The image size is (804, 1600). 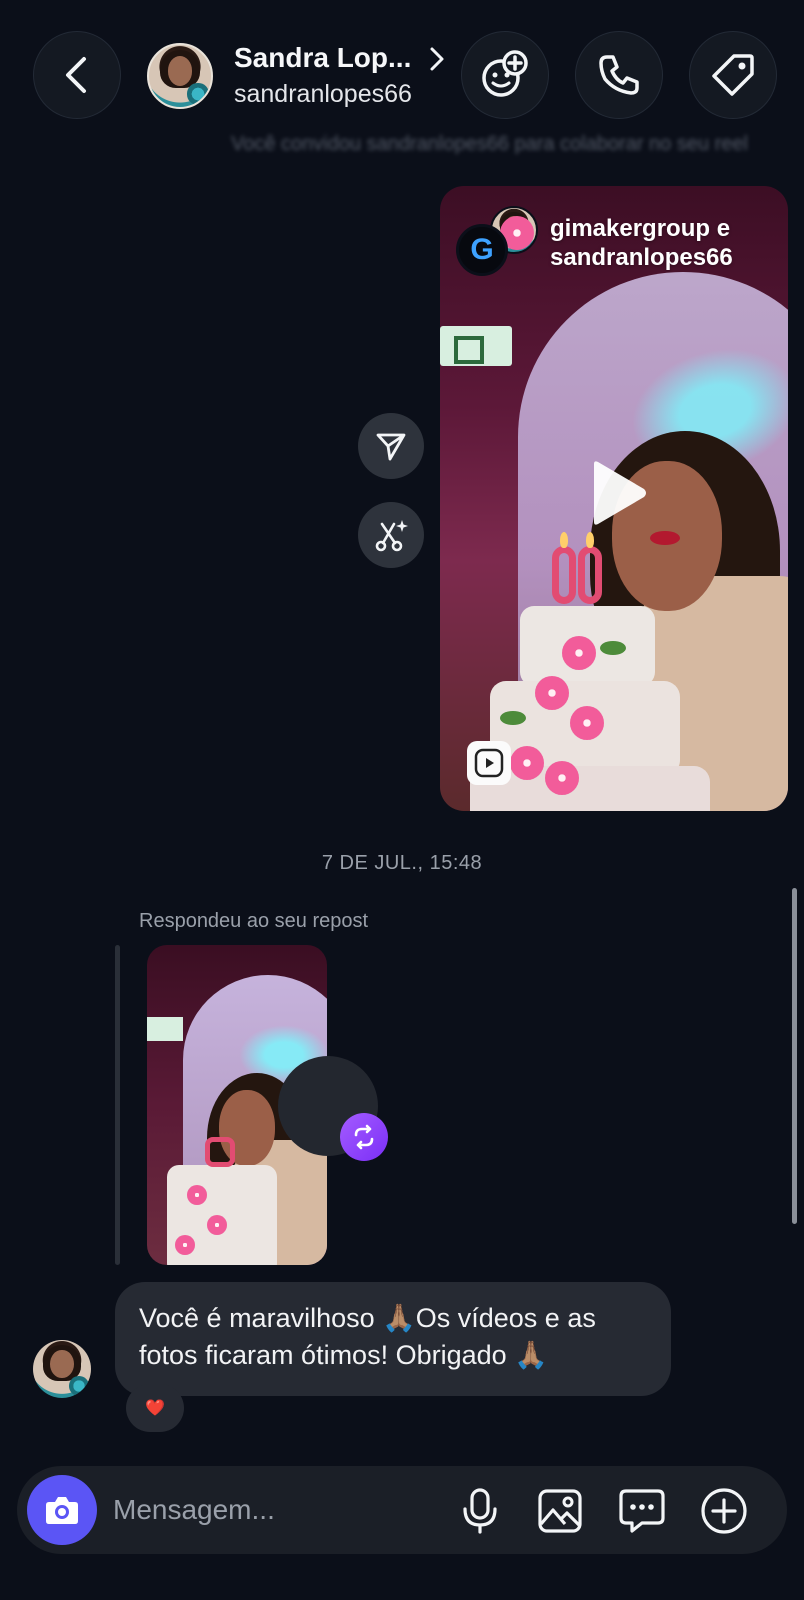 I want to click on scrollbar, so click(x=794, y=1056).